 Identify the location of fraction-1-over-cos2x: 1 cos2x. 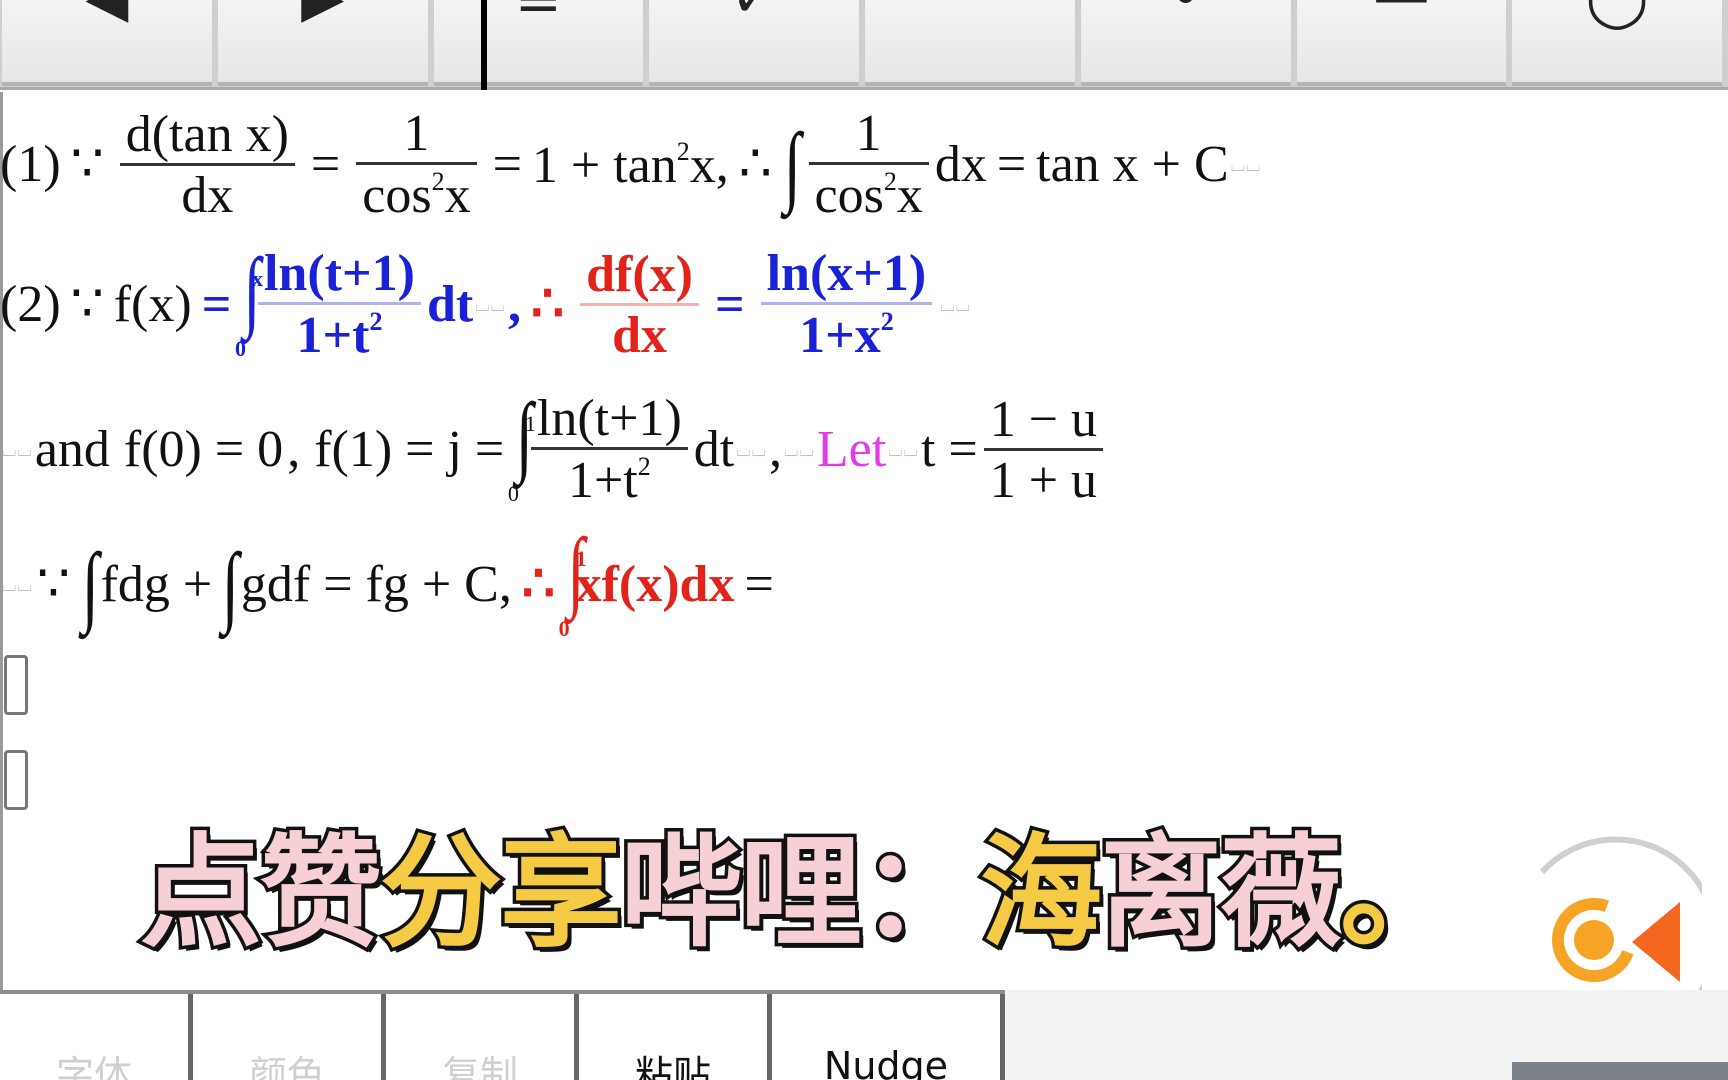
(416, 165).